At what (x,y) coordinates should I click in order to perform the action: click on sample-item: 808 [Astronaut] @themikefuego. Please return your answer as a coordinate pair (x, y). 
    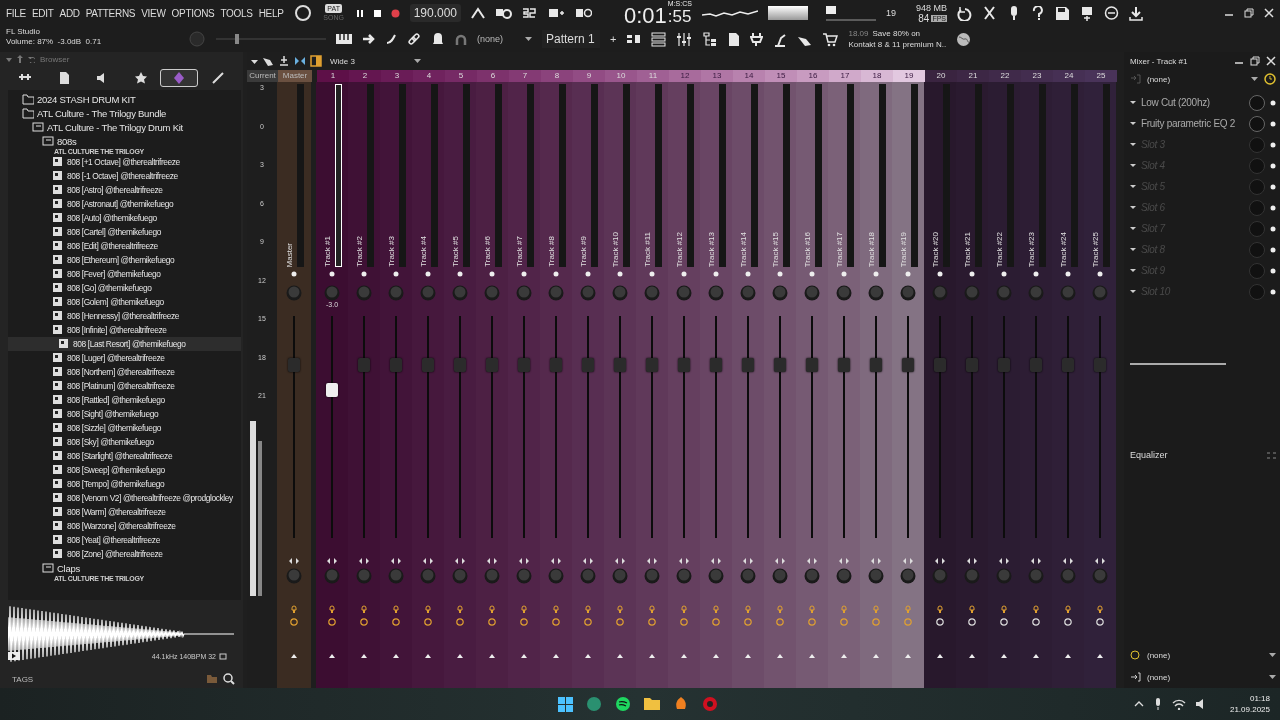
    Looking at the image, I should click on (124, 204).